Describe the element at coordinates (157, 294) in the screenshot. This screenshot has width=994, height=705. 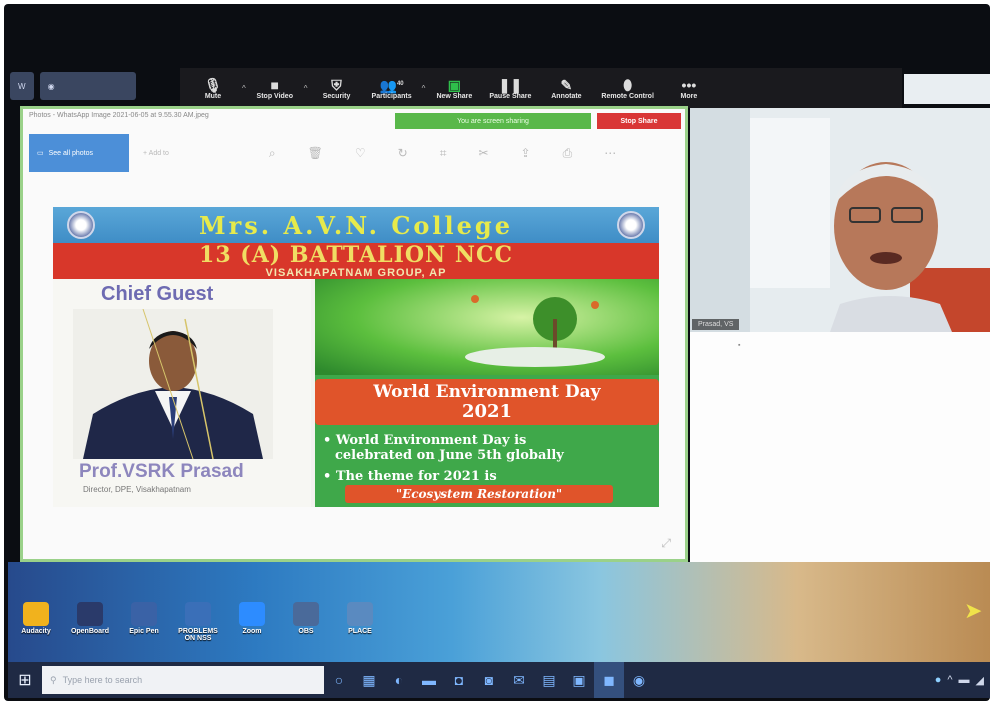
I see `chief-guest-heading: Chief Guest` at that location.